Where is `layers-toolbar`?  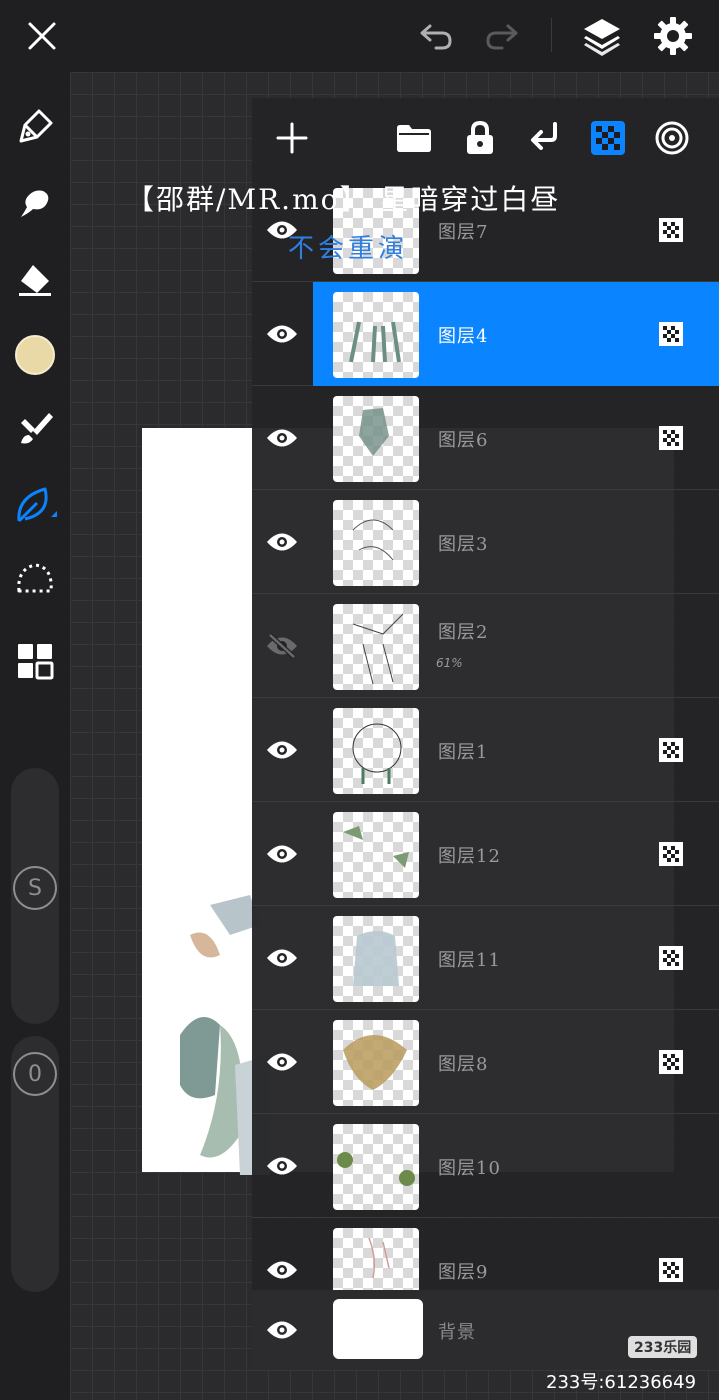
layers-toolbar is located at coordinates (485, 138).